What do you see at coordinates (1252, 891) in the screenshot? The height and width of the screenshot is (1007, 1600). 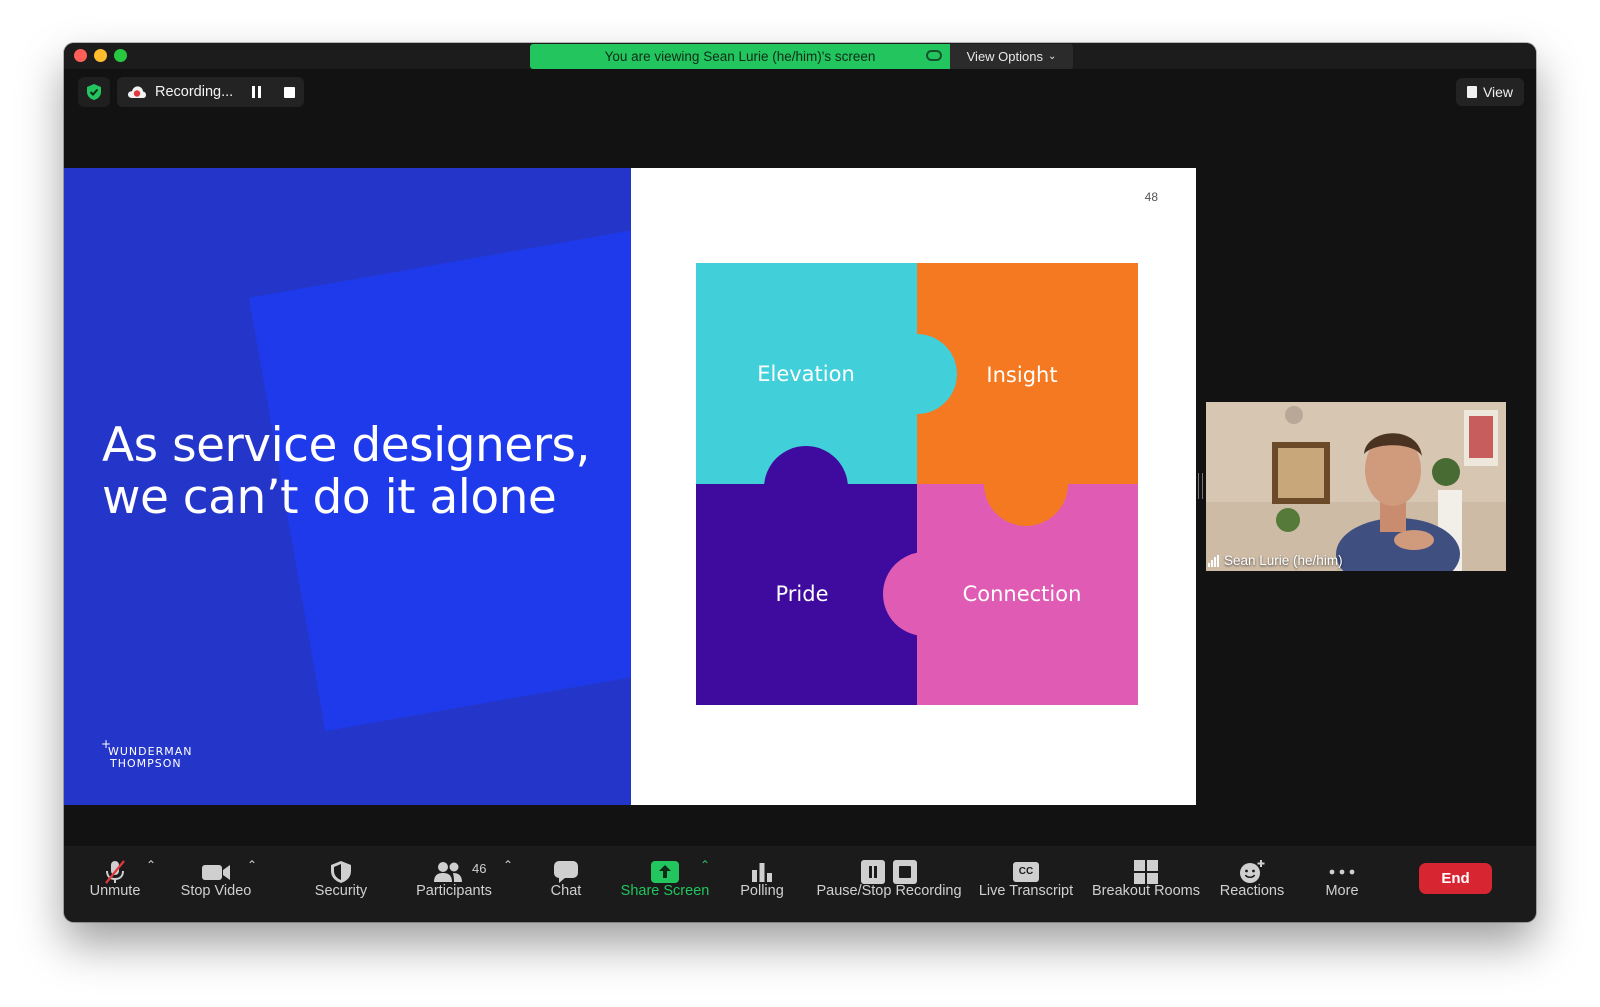 I see `reactions-label: Reactions` at bounding box center [1252, 891].